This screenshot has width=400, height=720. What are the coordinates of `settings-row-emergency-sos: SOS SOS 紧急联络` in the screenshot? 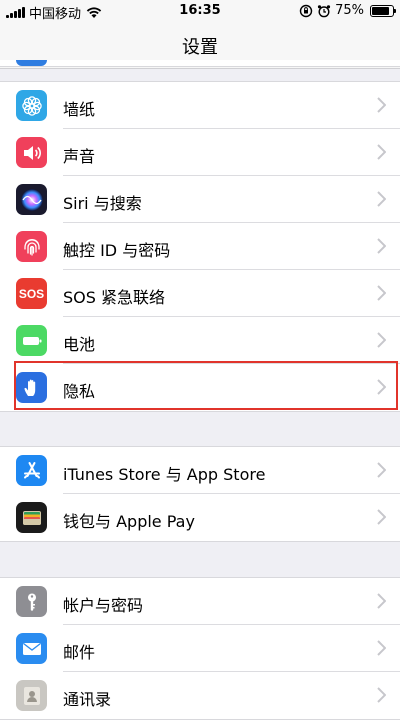 It's located at (200, 293).